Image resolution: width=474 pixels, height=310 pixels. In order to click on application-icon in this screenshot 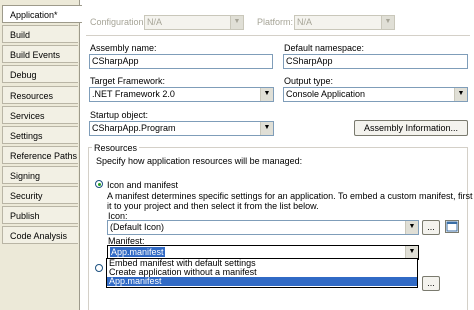, I will do `click(452, 226)`.